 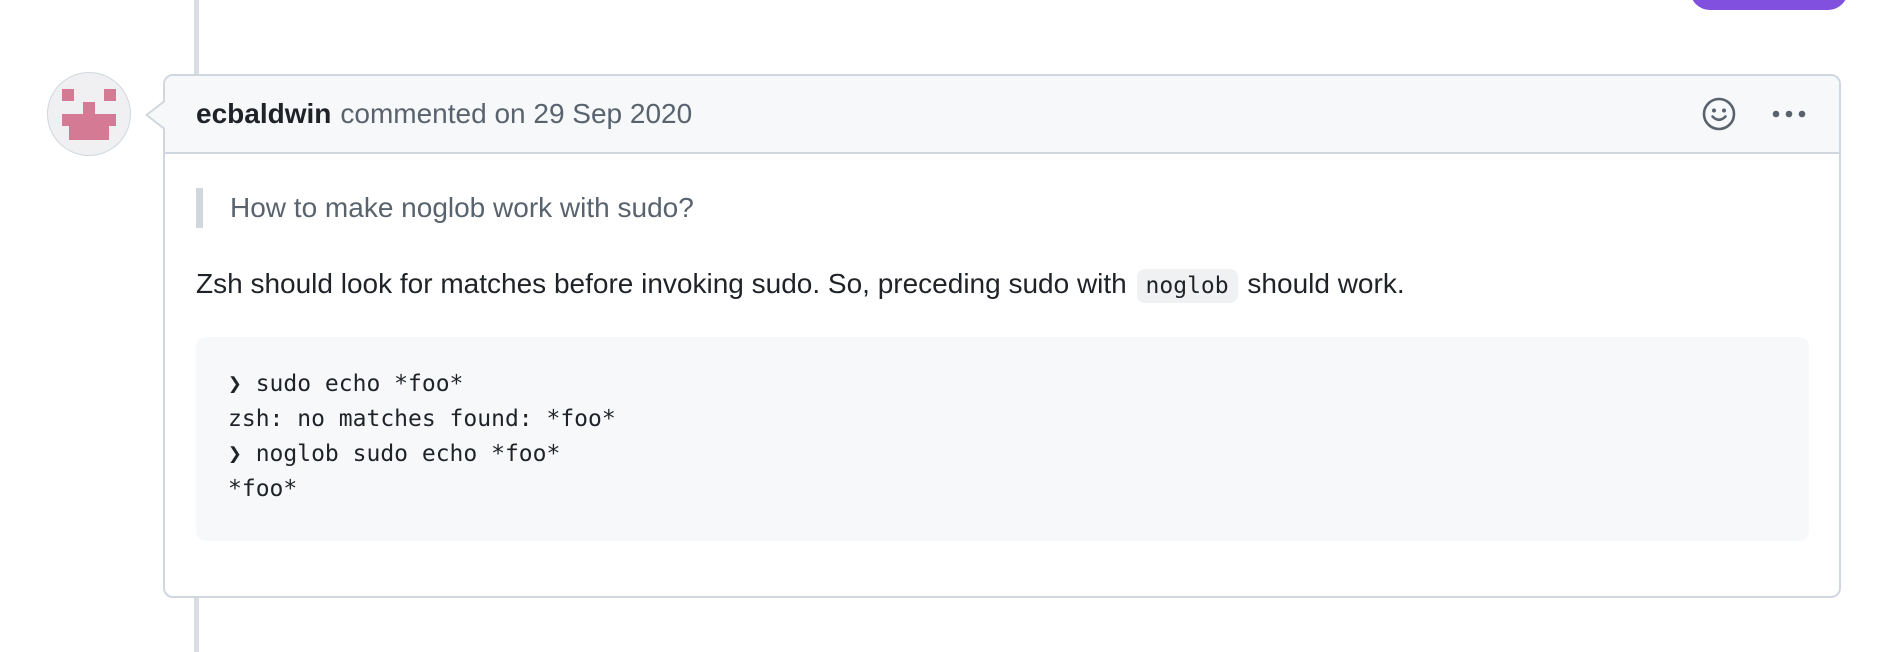 I want to click on code-line: *foo*, so click(x=263, y=489).